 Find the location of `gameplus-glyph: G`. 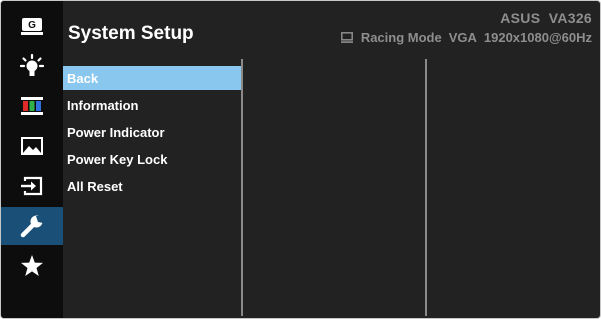

gameplus-glyph: G is located at coordinates (32, 25).